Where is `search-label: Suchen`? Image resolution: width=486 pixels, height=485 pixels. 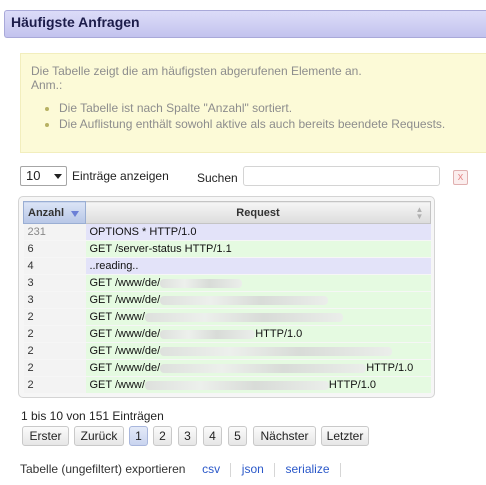
search-label: Suchen is located at coordinates (217, 178).